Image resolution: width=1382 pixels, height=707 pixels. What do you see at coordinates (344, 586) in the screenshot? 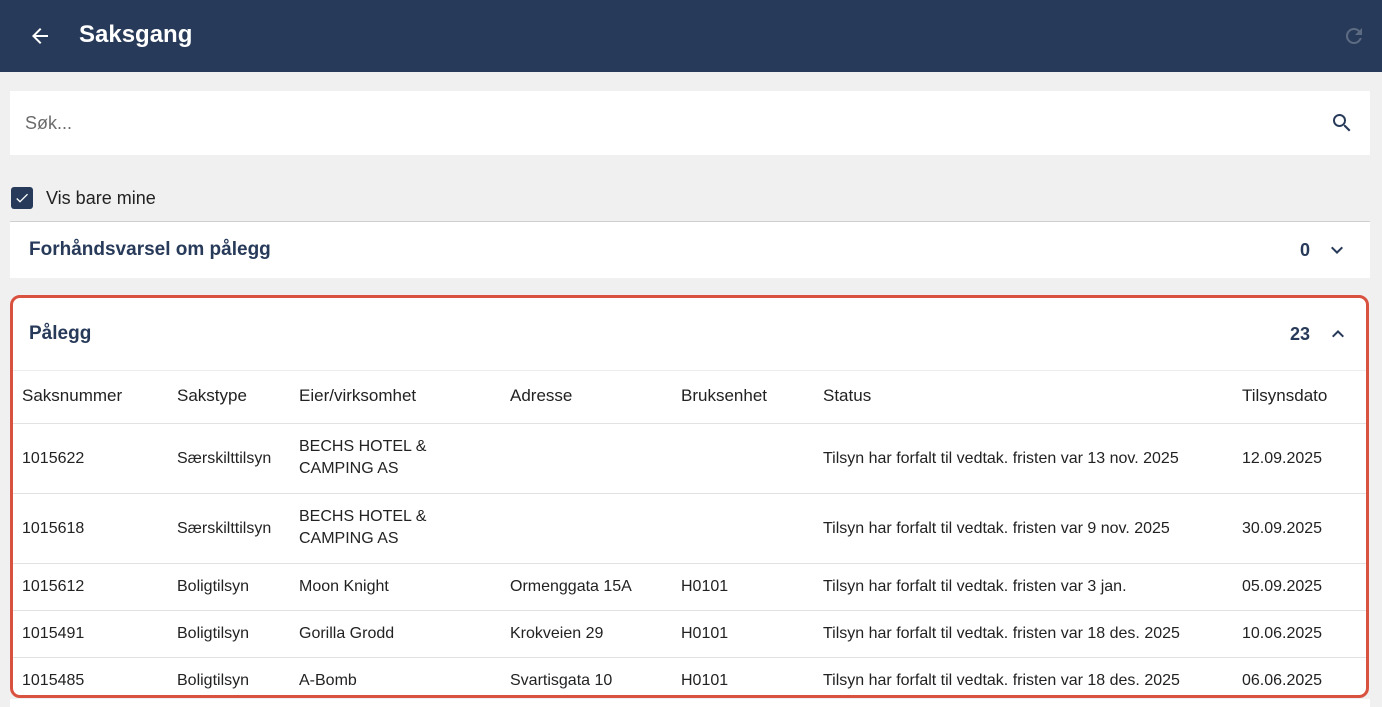
I see `cell-eier: Moon Knight` at bounding box center [344, 586].